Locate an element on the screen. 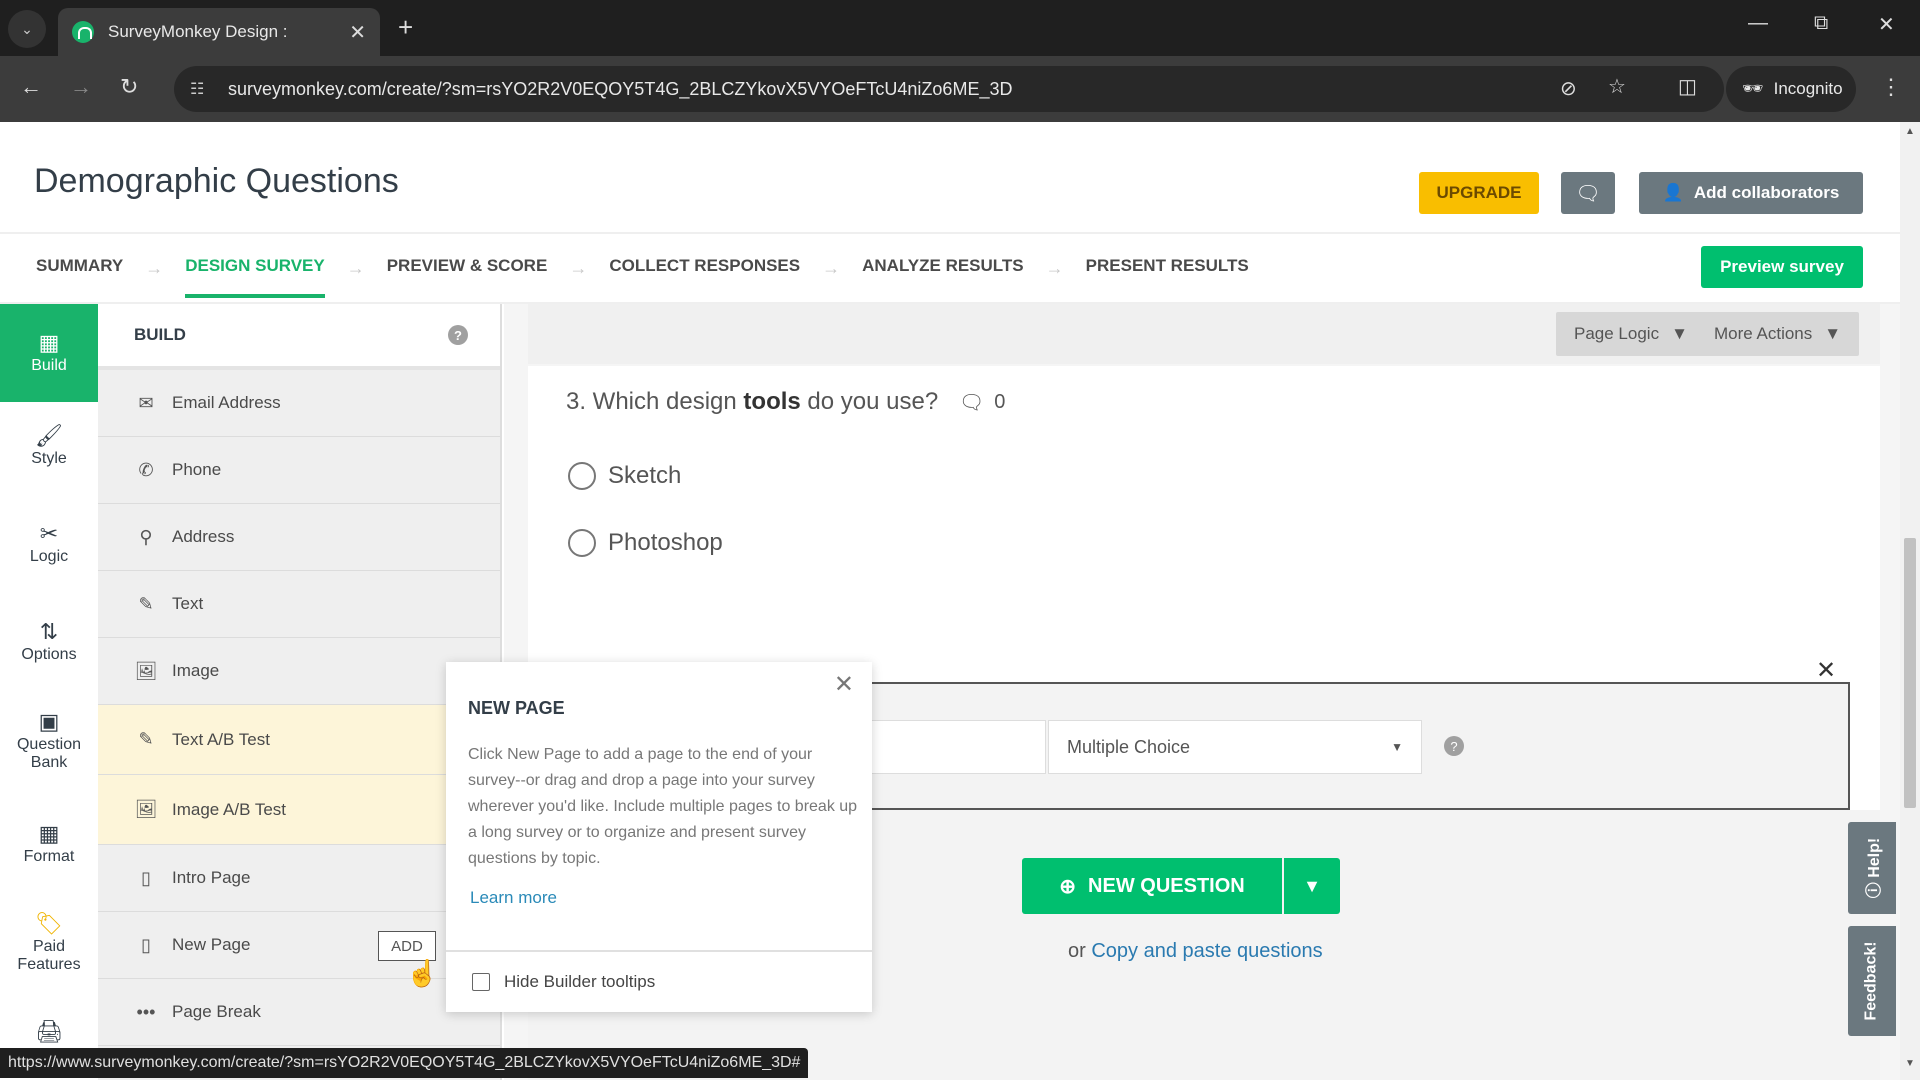 The image size is (1920, 1080). rail-label: Paid Features is located at coordinates (49, 955).